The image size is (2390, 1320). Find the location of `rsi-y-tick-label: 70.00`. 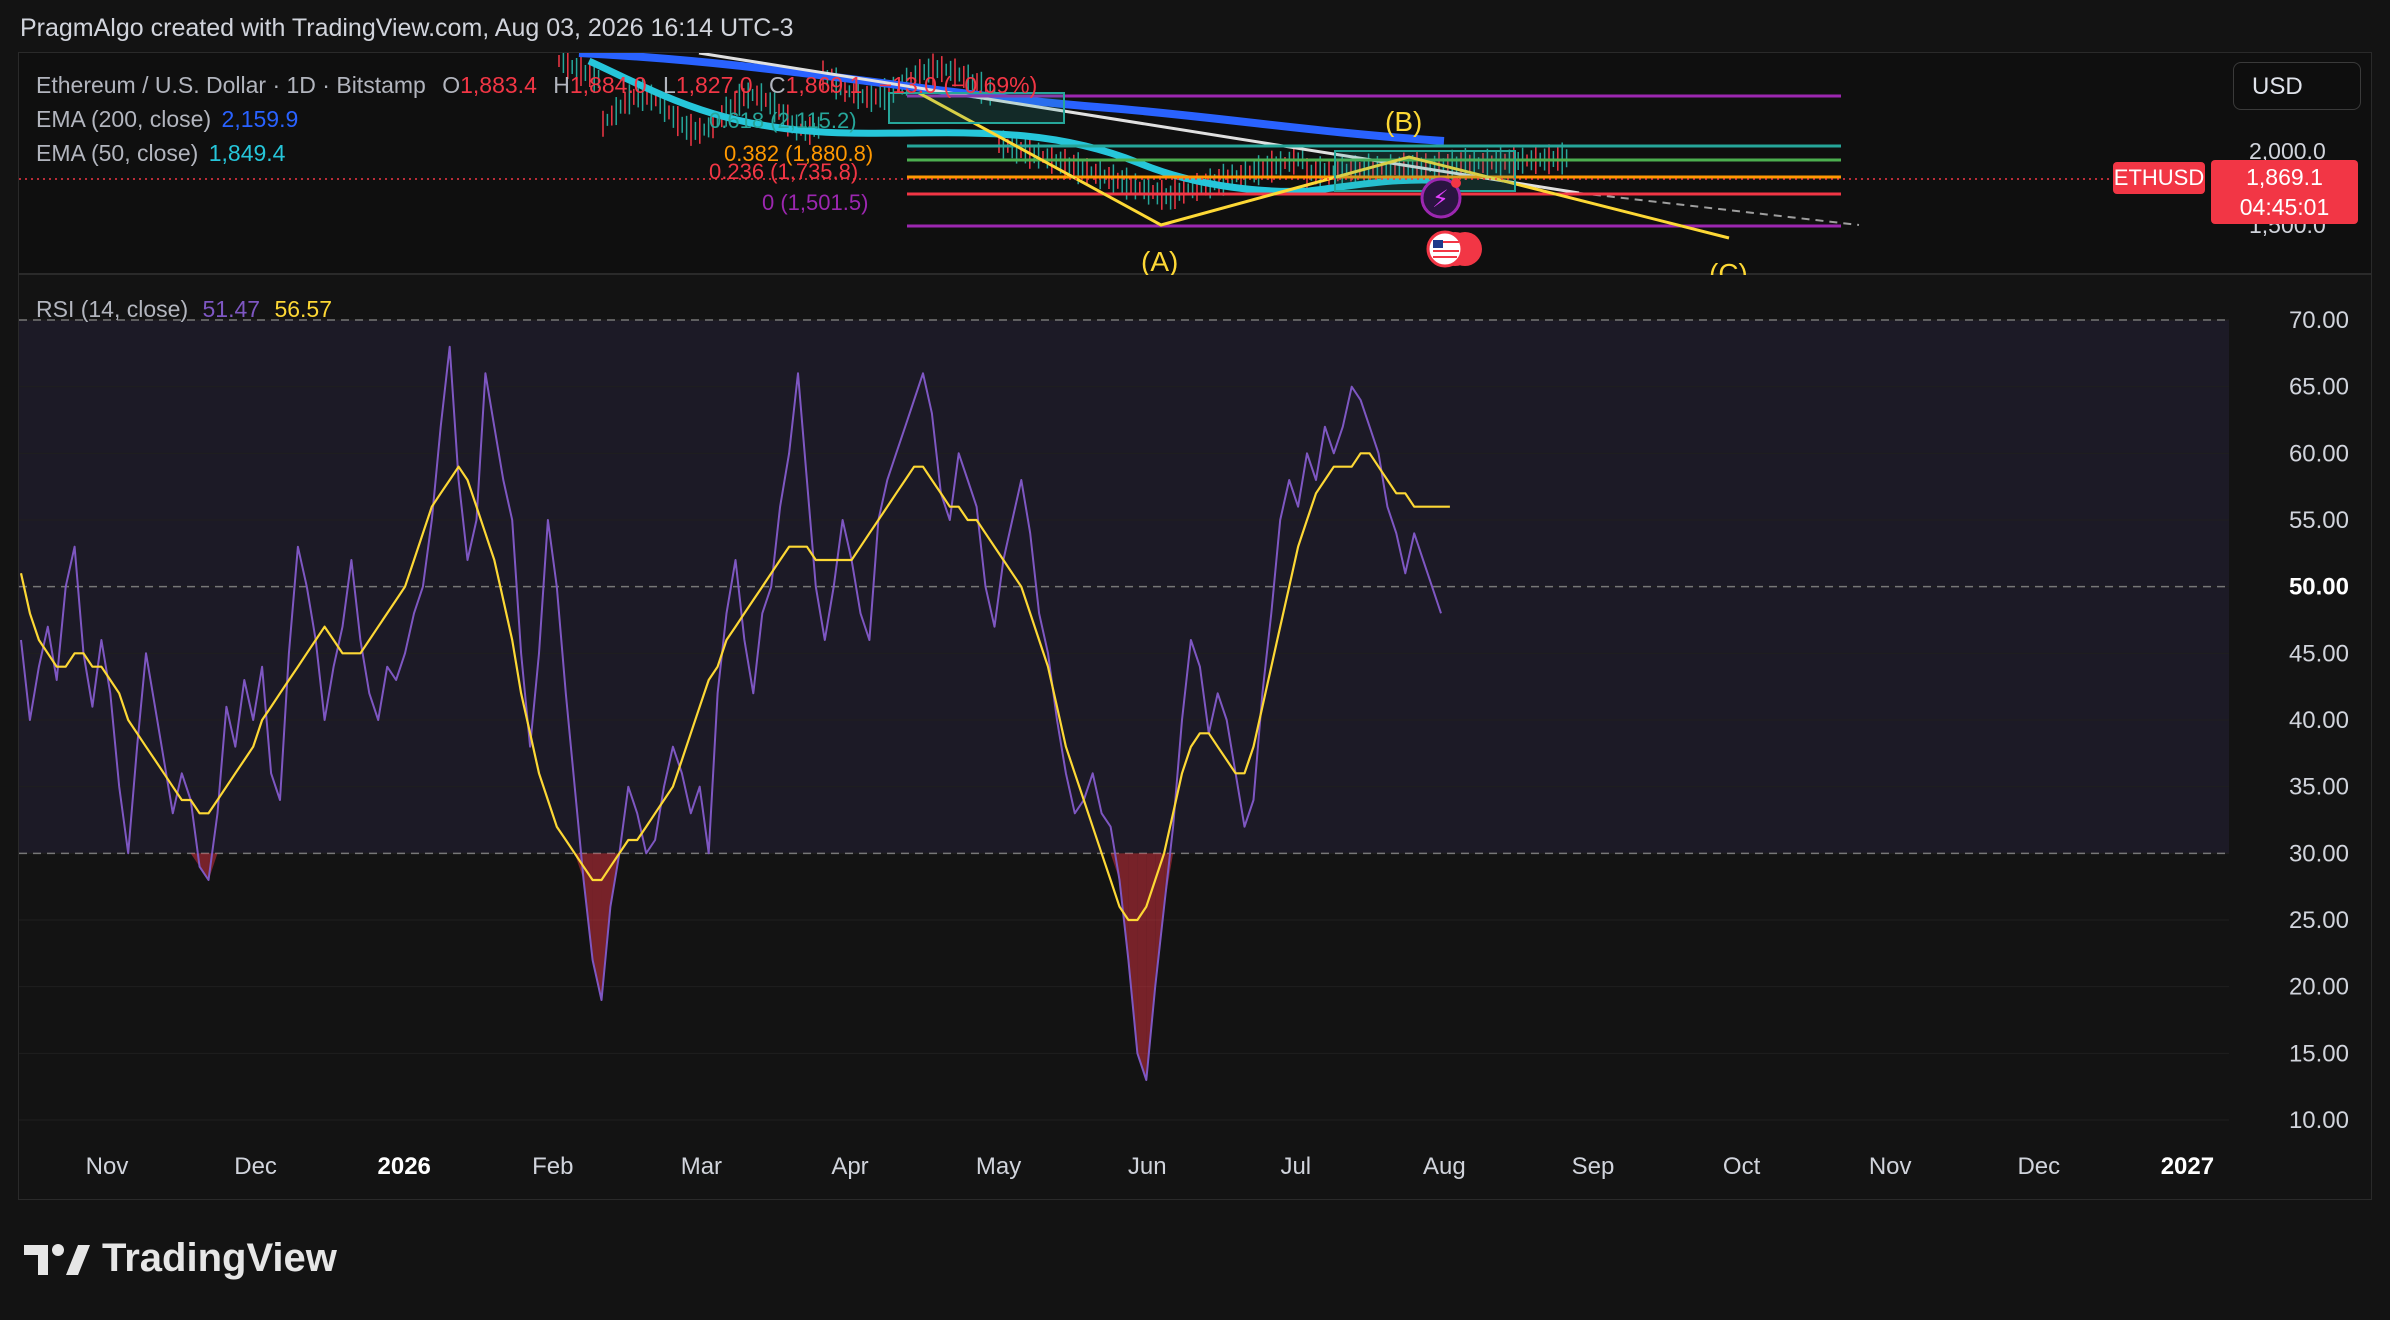

rsi-y-tick-label: 70.00 is located at coordinates (2319, 320).